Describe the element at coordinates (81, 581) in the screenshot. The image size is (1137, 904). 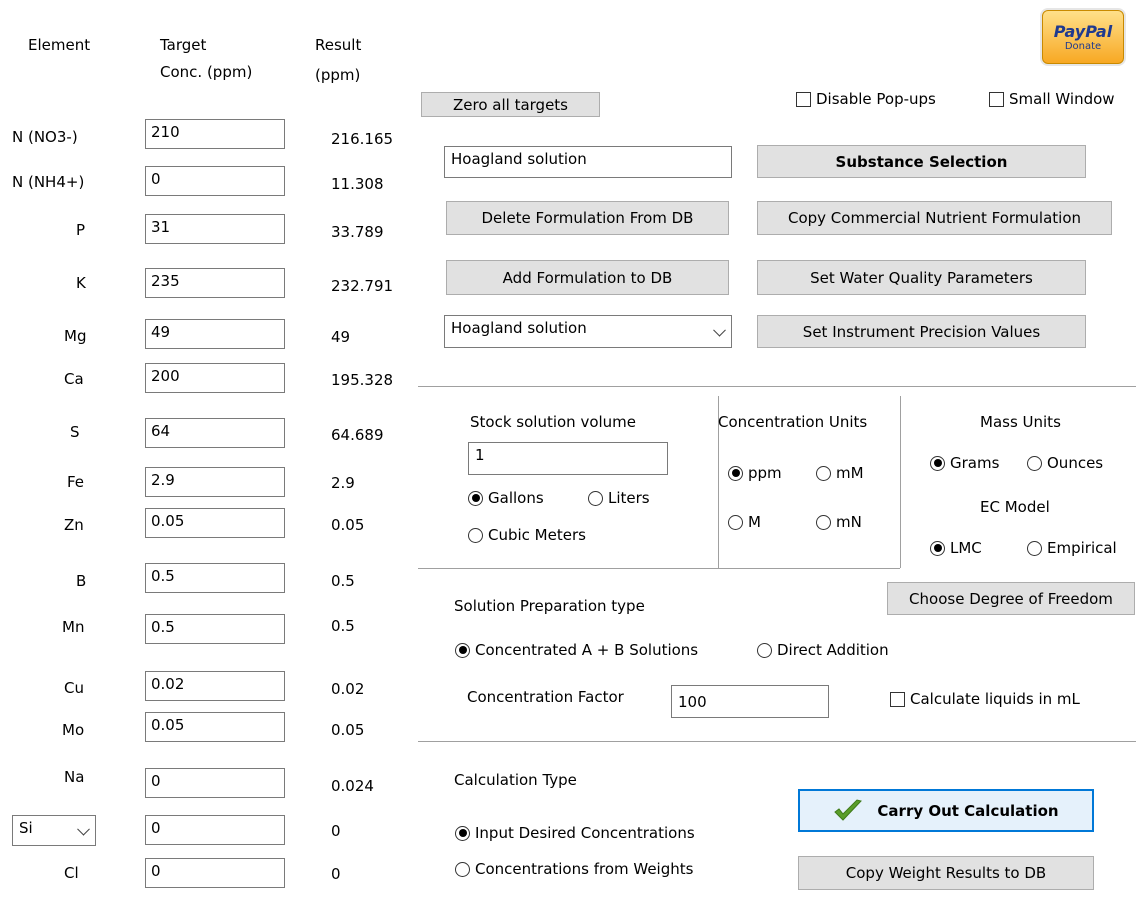
I see `element-label: B` at that location.